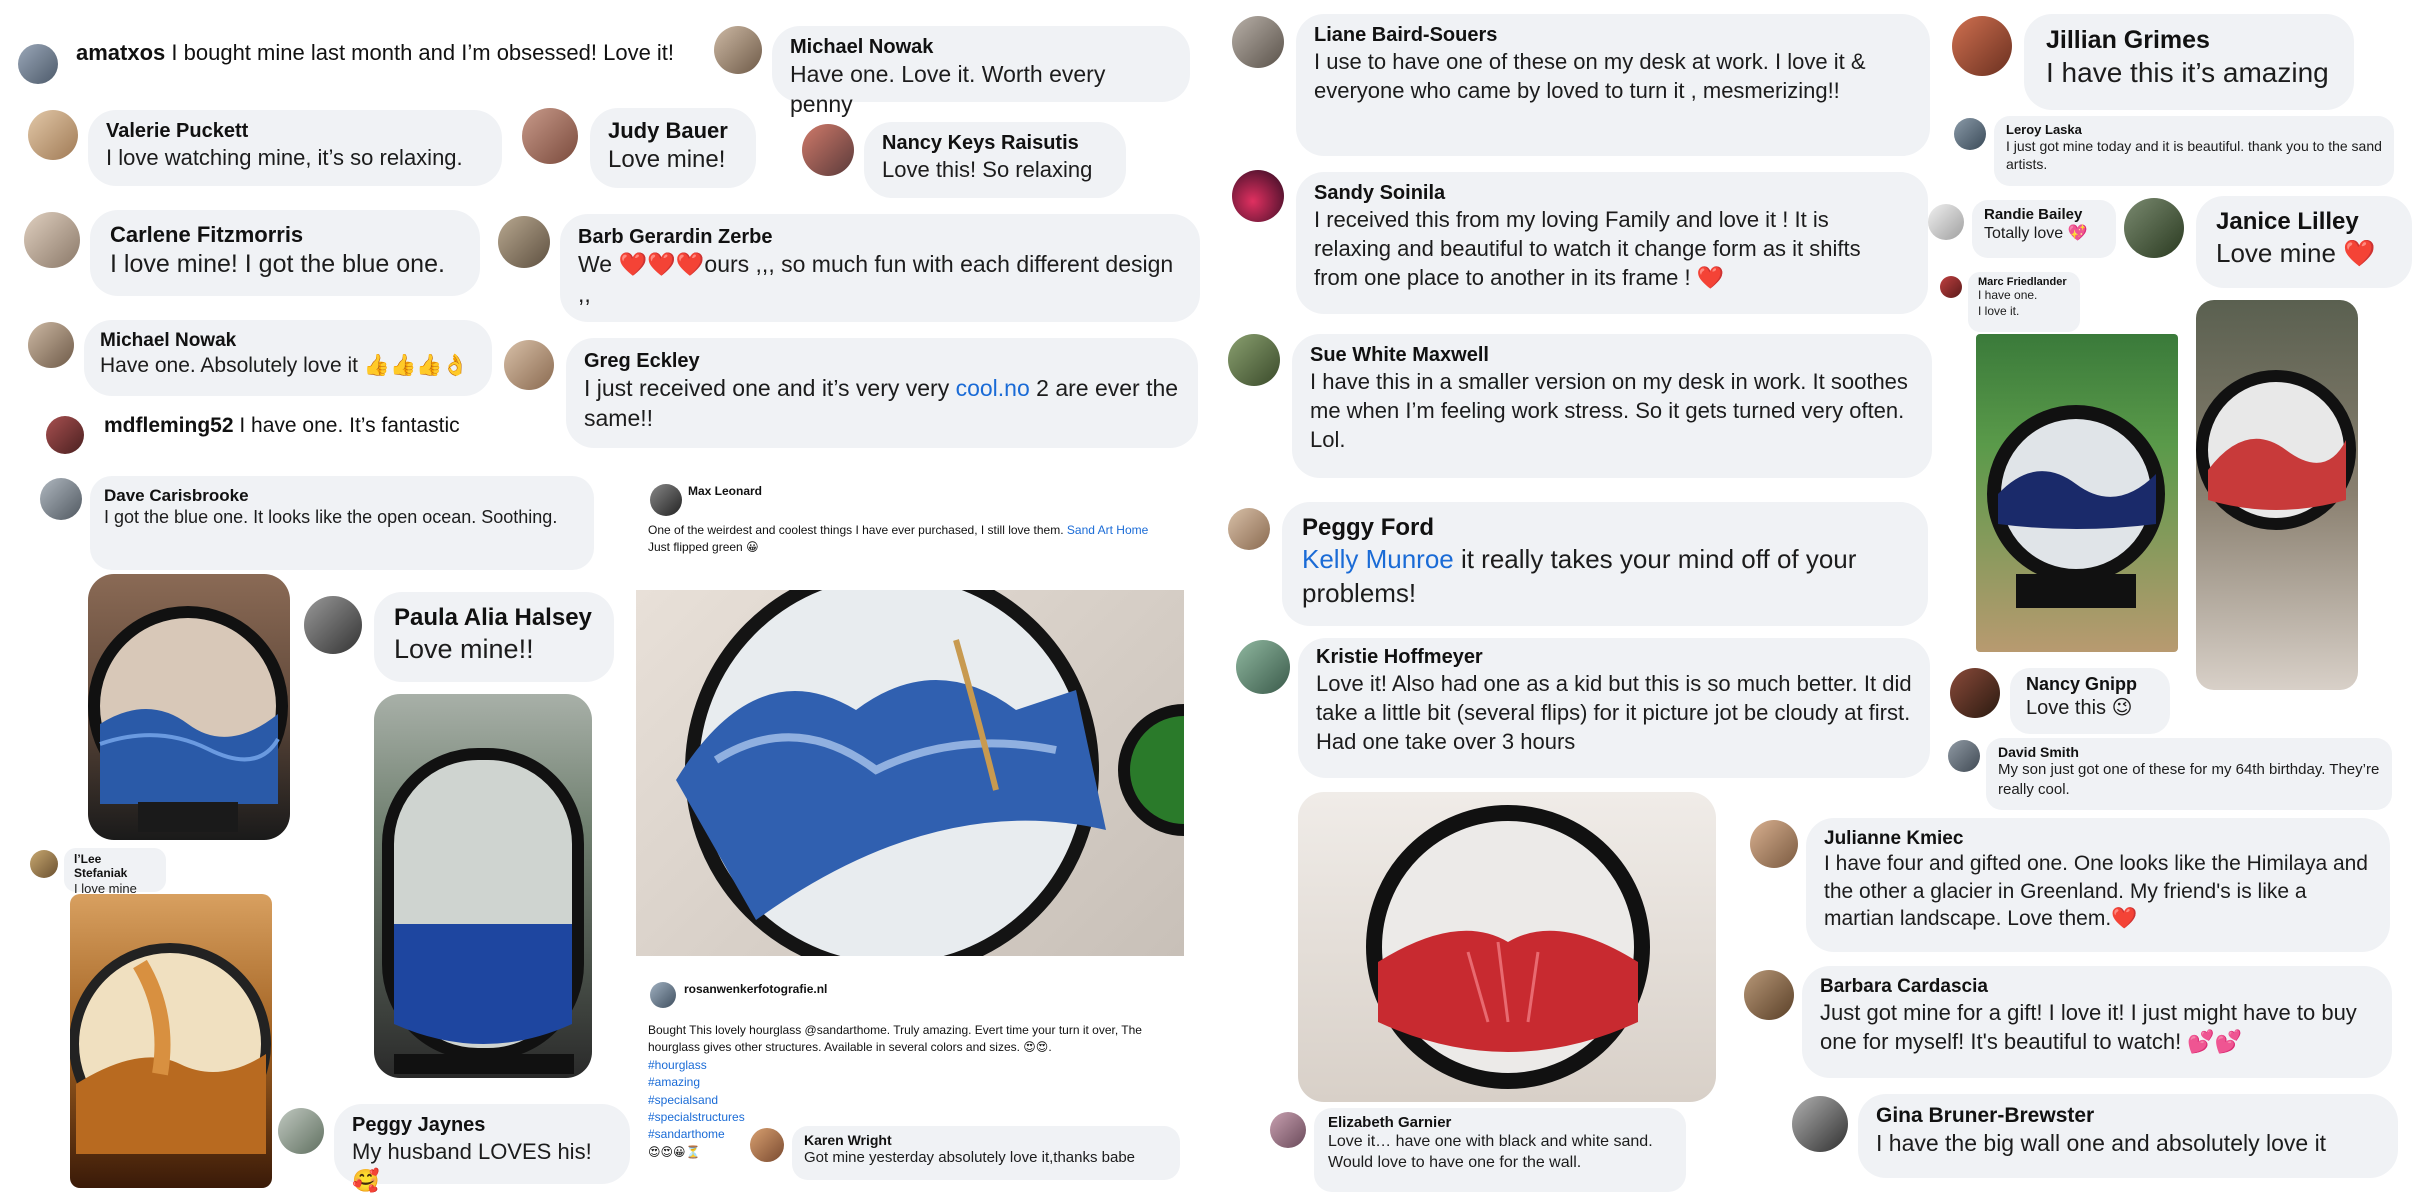 This screenshot has height=1198, width=2426. I want to click on comment-bubble: l’Lee Stefaniak I love mine 🥰, so click(115, 880).